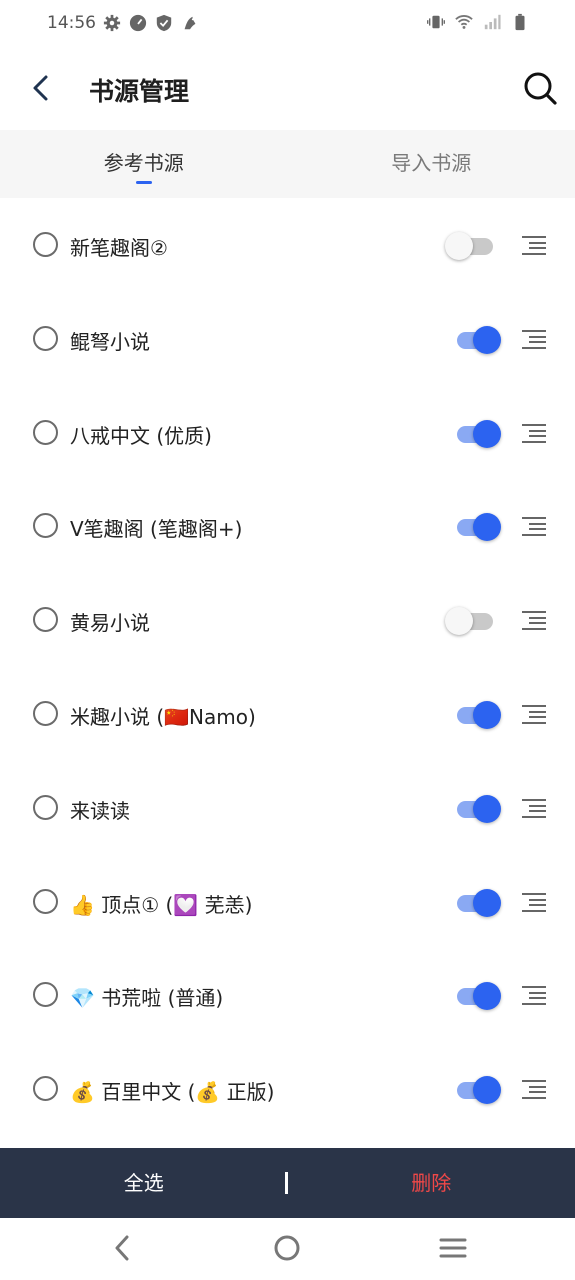  Describe the element at coordinates (190, 23) in the screenshot. I see `bird-icon` at that location.